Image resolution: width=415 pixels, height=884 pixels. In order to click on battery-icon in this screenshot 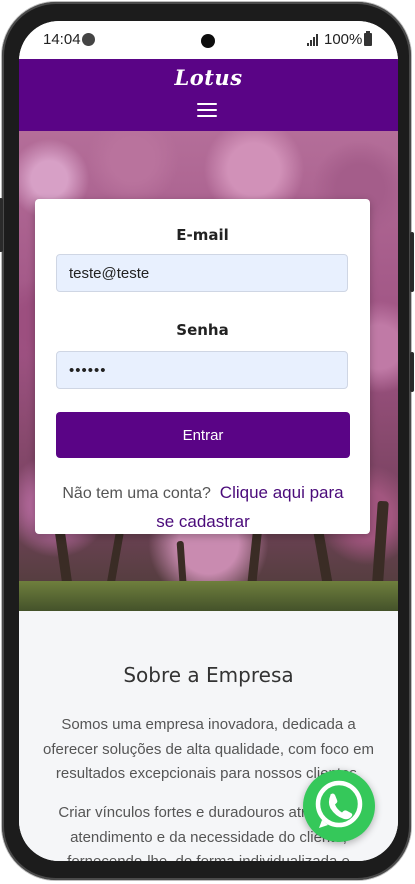, I will do `click(368, 38)`.